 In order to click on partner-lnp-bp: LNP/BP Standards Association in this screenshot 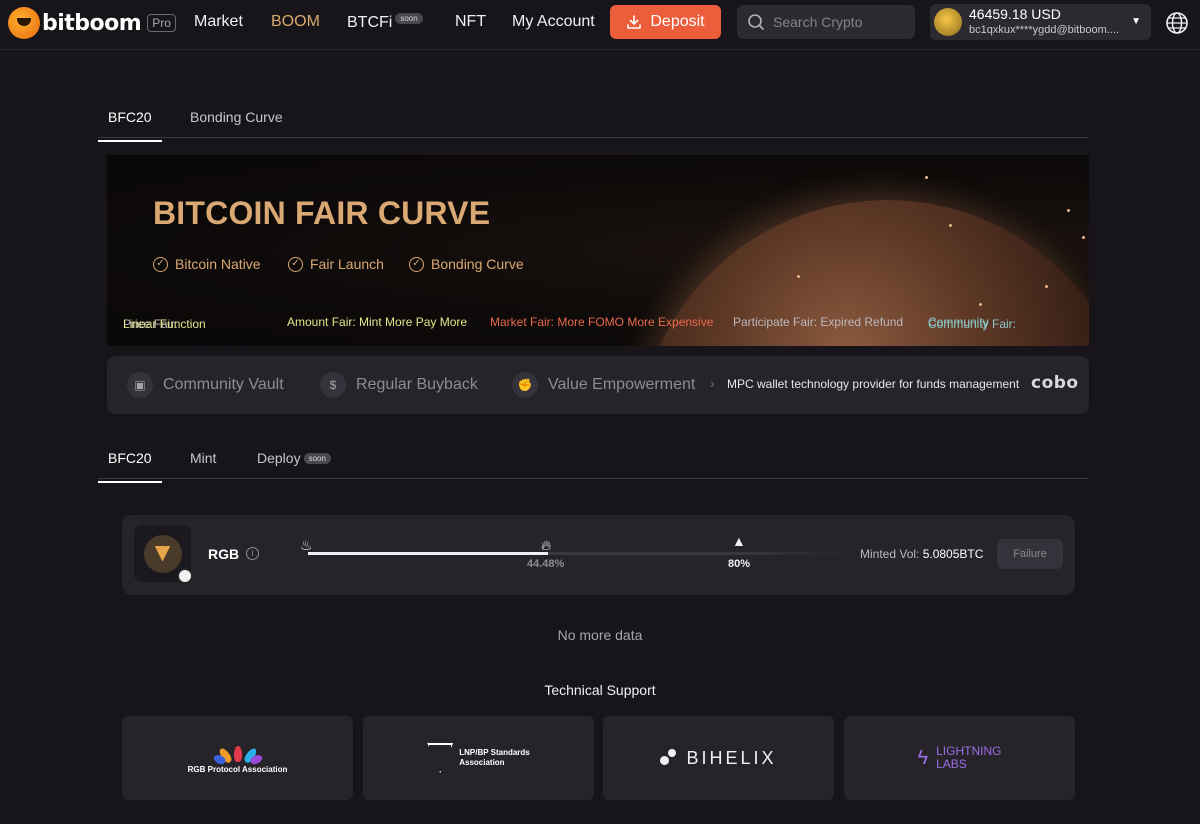, I will do `click(478, 758)`.